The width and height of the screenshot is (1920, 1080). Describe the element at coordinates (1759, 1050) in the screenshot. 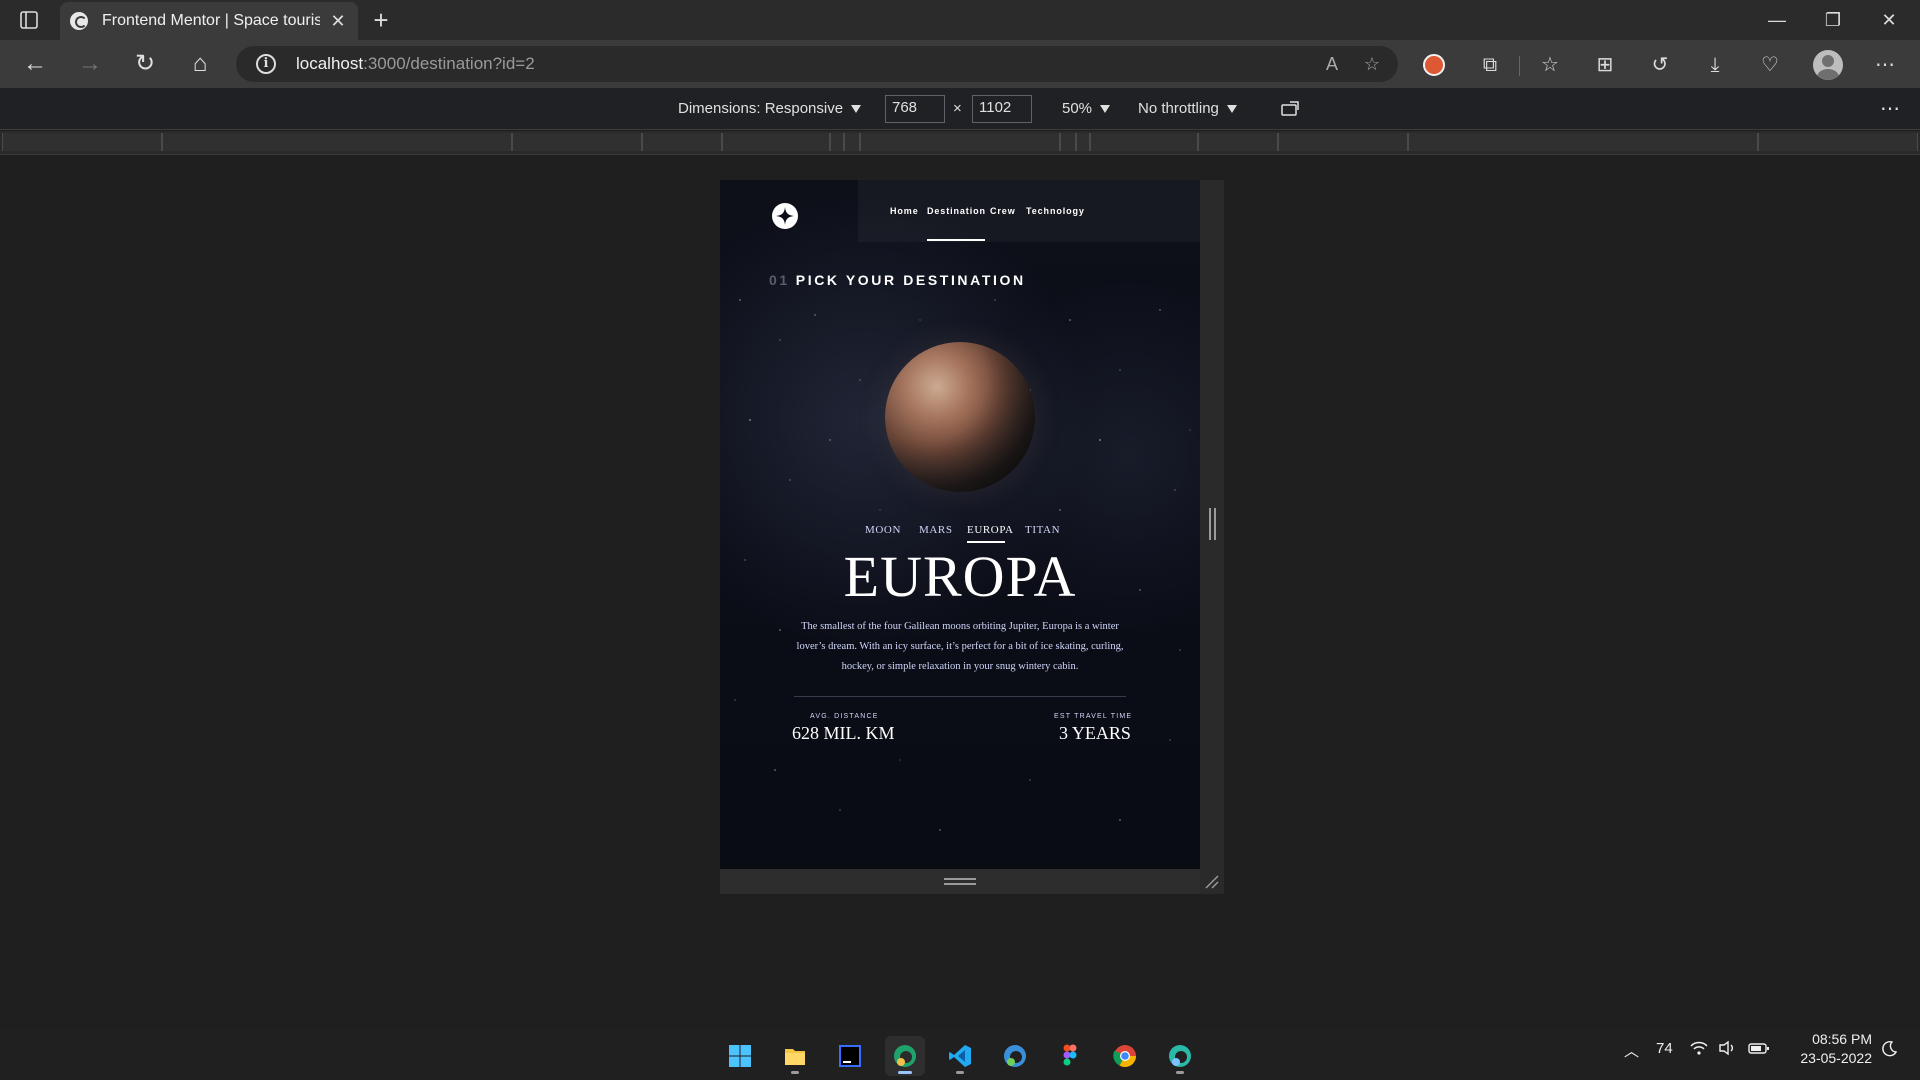

I see `battery-icon` at that location.